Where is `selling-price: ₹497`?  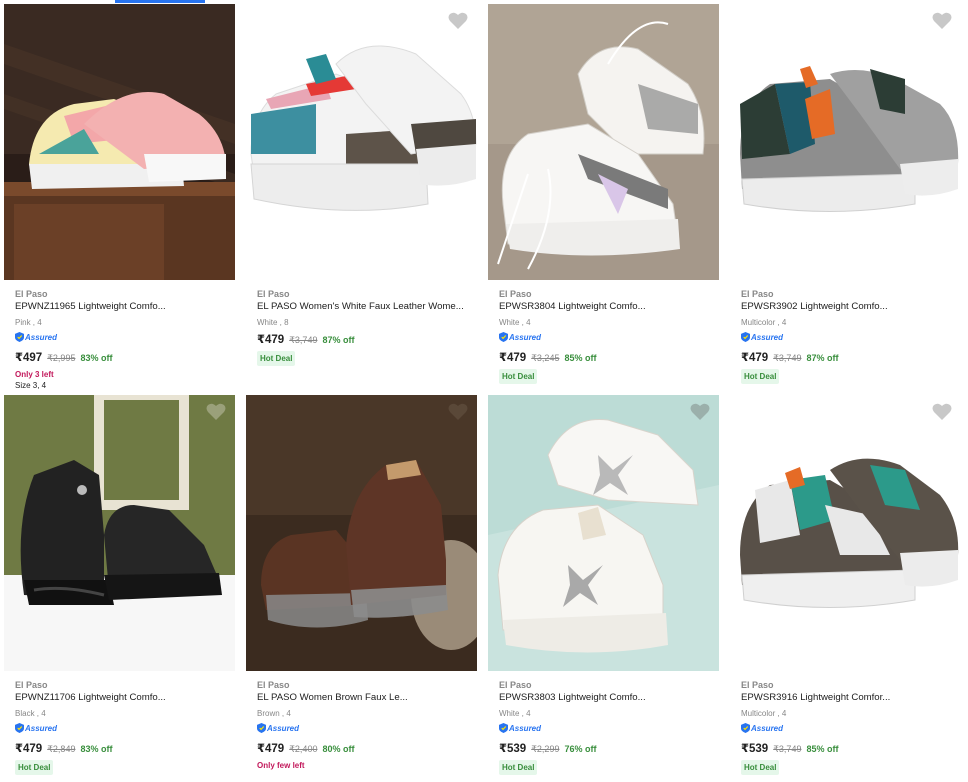 selling-price: ₹497 is located at coordinates (29, 358).